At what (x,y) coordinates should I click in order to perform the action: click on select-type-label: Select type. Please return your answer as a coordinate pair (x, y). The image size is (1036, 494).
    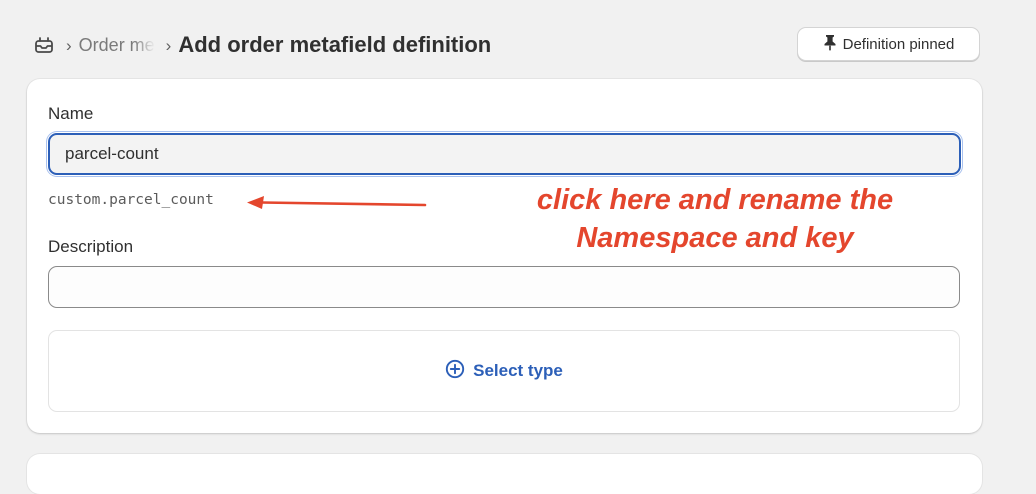
    Looking at the image, I should click on (518, 370).